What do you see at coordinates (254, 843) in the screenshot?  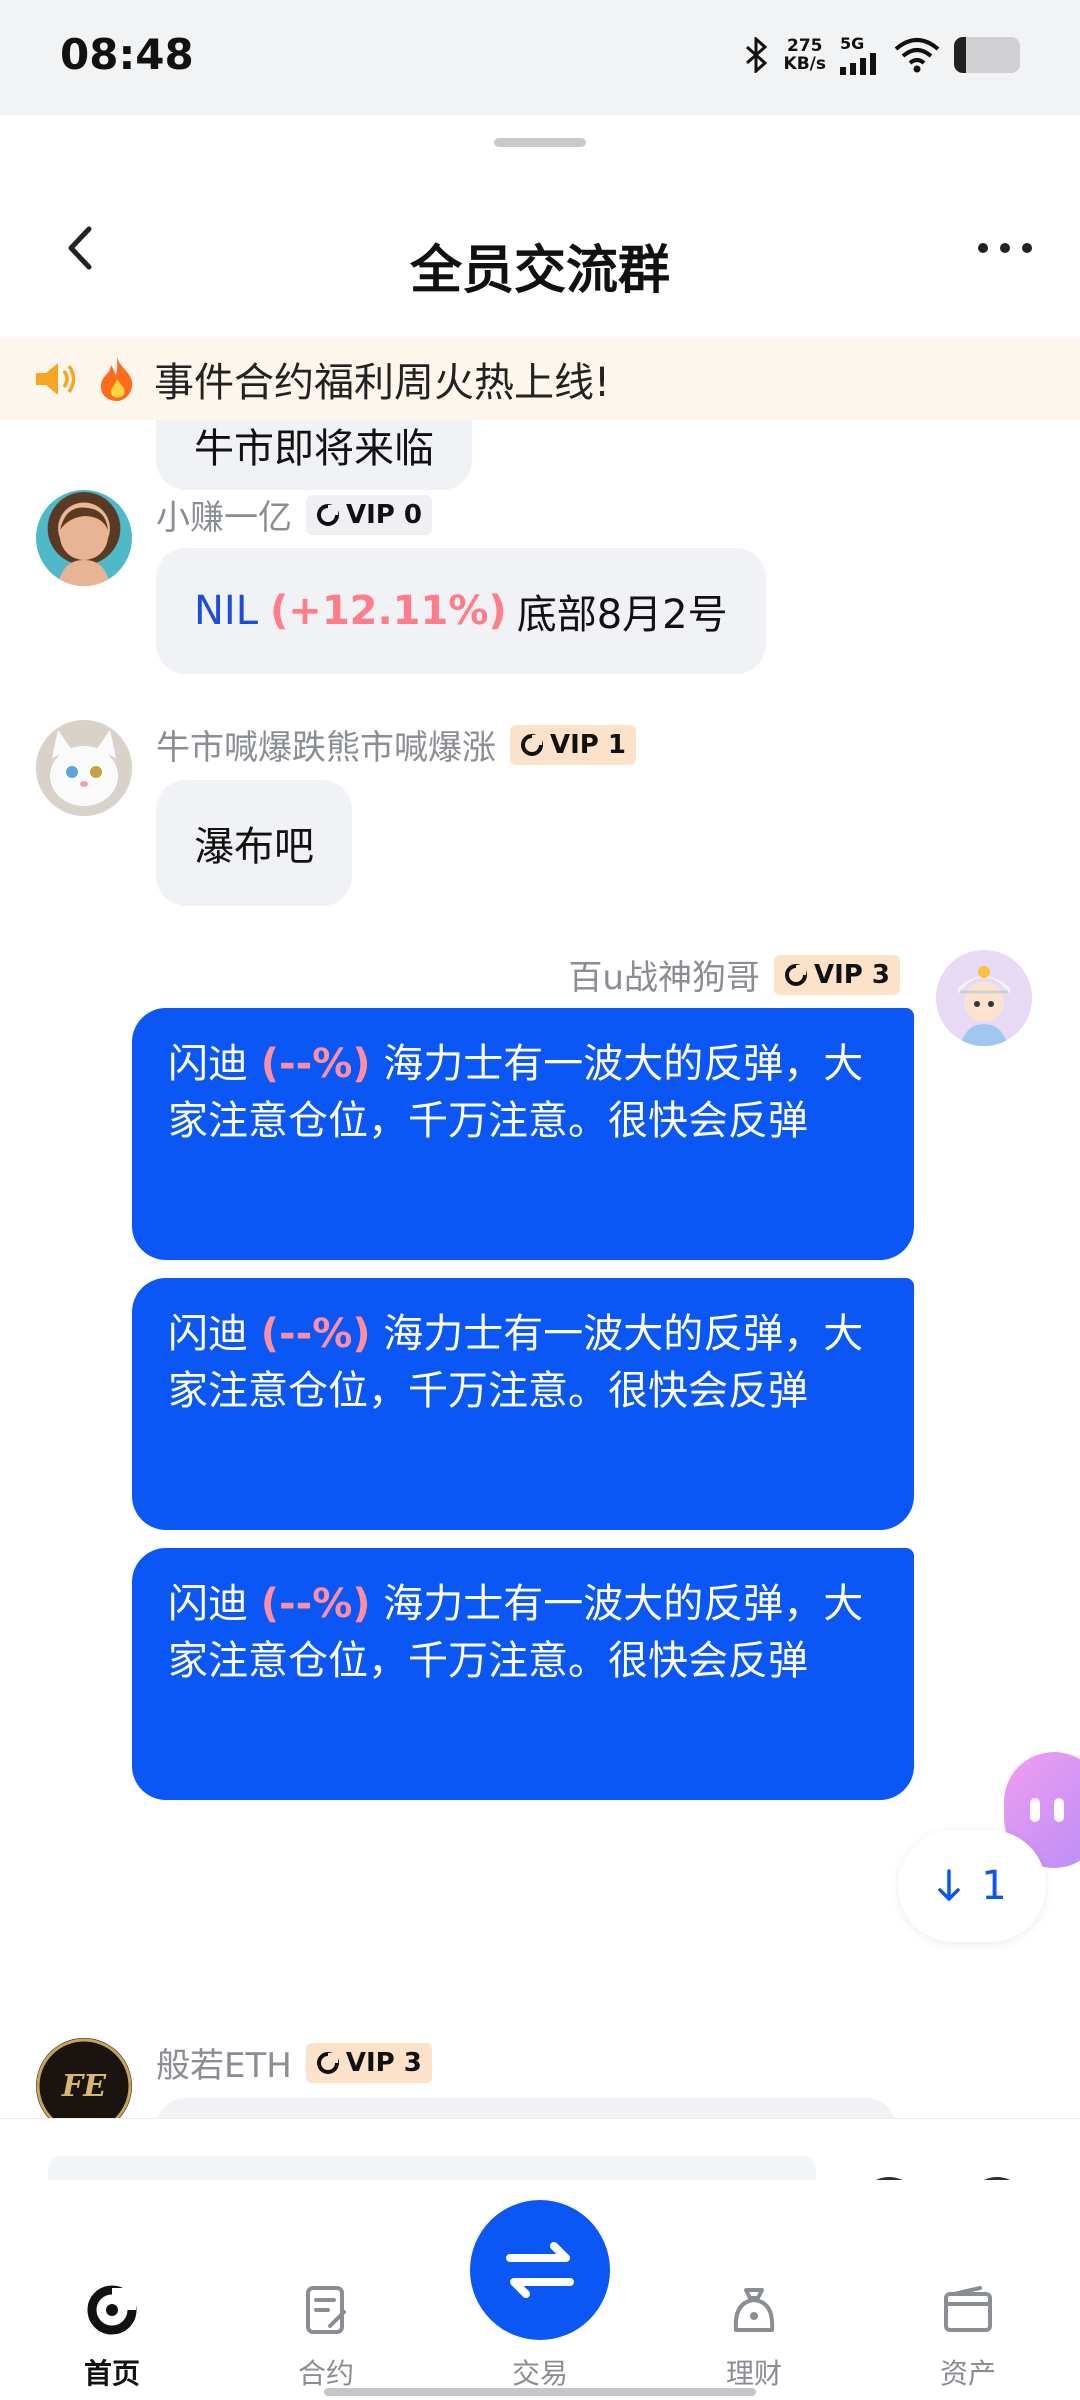 I see `message-bubble: 瀑布吧` at bounding box center [254, 843].